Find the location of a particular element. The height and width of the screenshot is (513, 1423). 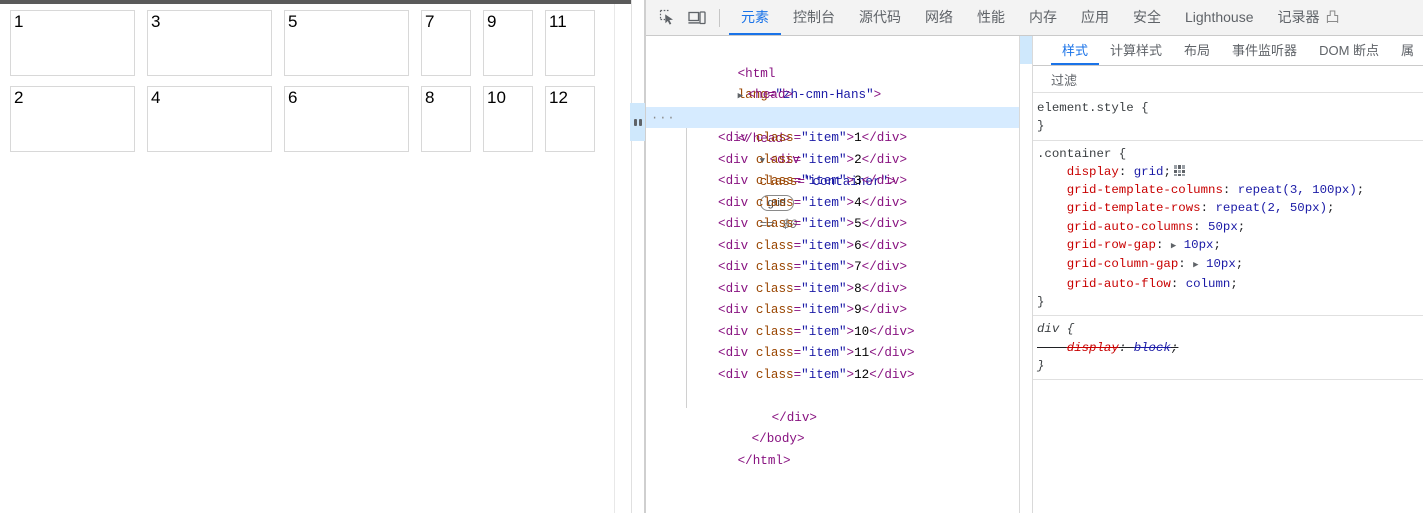

page-scrollbar is located at coordinates (622, 258).